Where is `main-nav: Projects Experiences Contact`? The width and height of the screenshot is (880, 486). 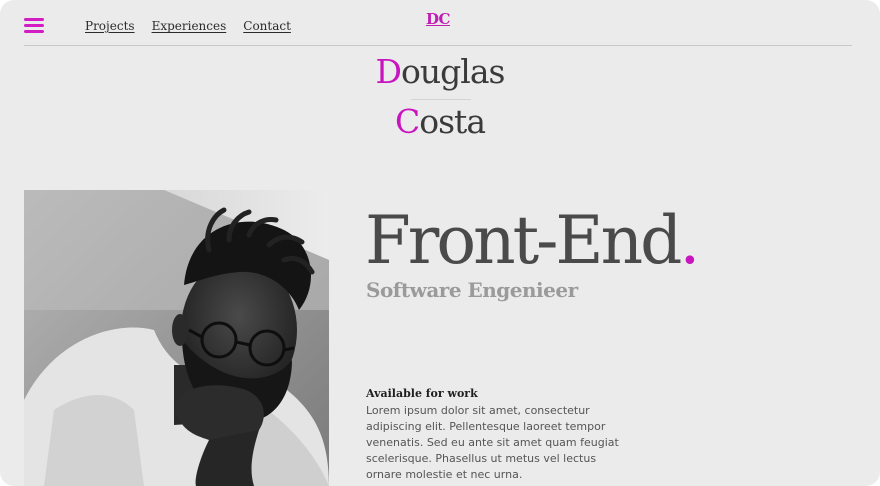
main-nav: Projects Experiences Contact is located at coordinates (196, 26).